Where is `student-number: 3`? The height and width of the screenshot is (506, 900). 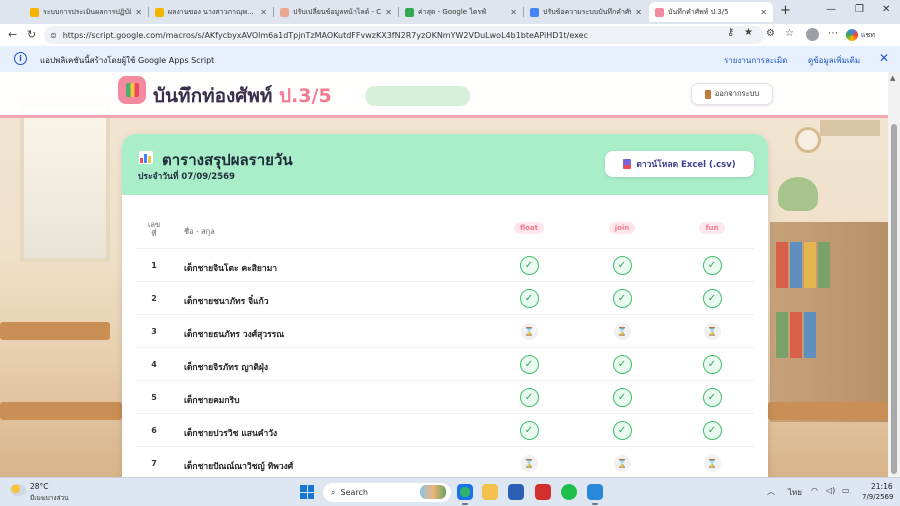 student-number: 3 is located at coordinates (154, 331).